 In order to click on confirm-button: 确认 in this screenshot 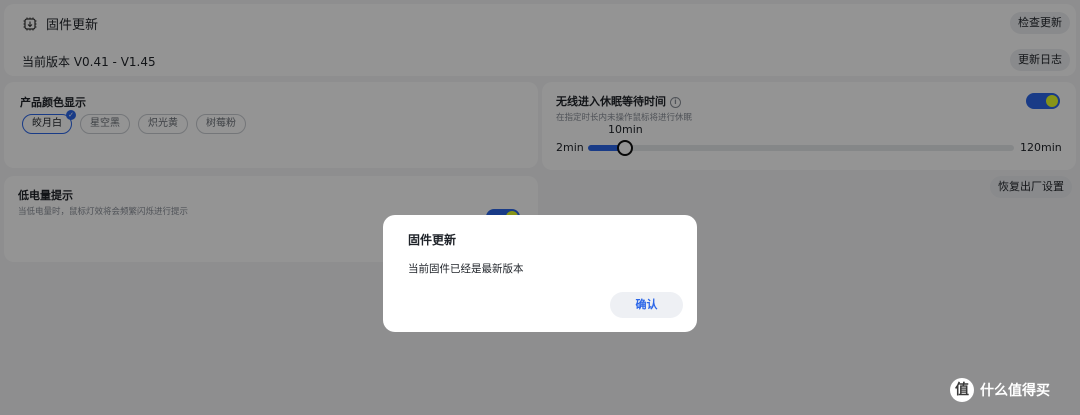, I will do `click(646, 305)`.